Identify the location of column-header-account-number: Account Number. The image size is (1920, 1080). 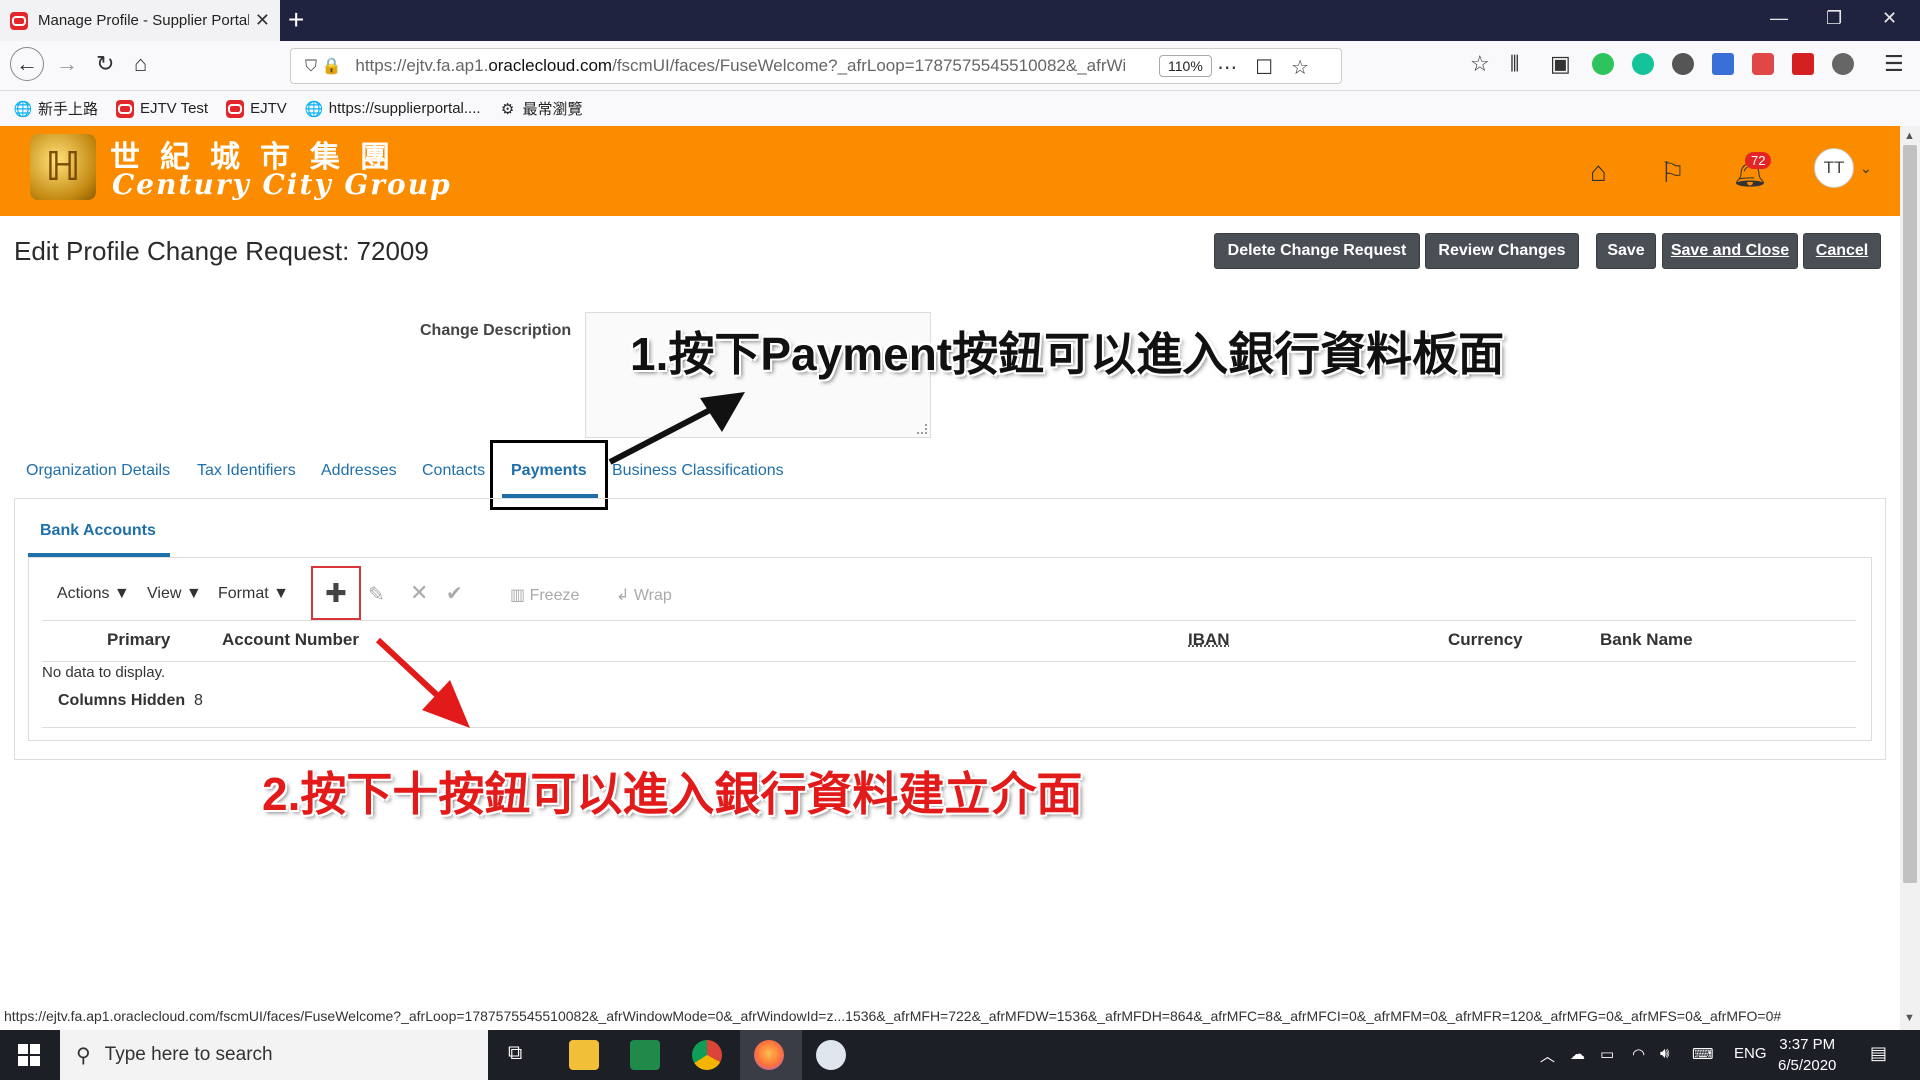
(290, 640).